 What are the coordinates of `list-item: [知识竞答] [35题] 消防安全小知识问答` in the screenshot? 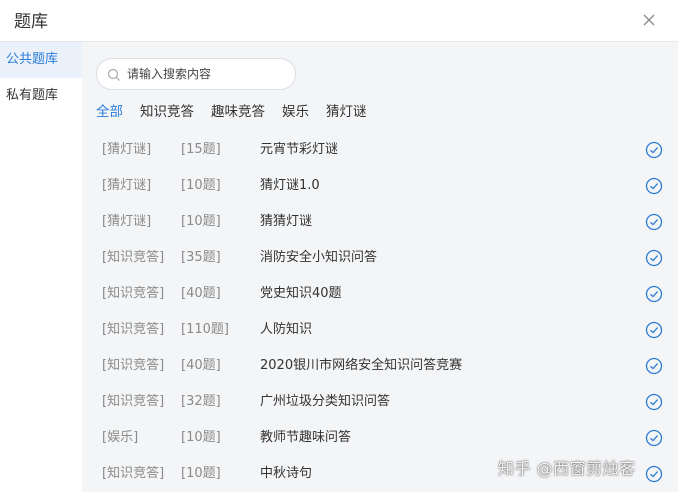 It's located at (380, 258).